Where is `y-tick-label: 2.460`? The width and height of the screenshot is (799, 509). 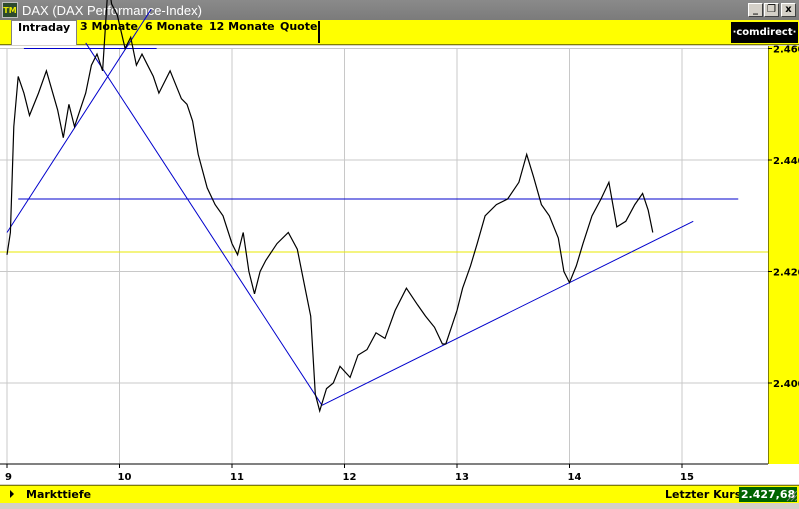
y-tick-label: 2.460 is located at coordinates (786, 50).